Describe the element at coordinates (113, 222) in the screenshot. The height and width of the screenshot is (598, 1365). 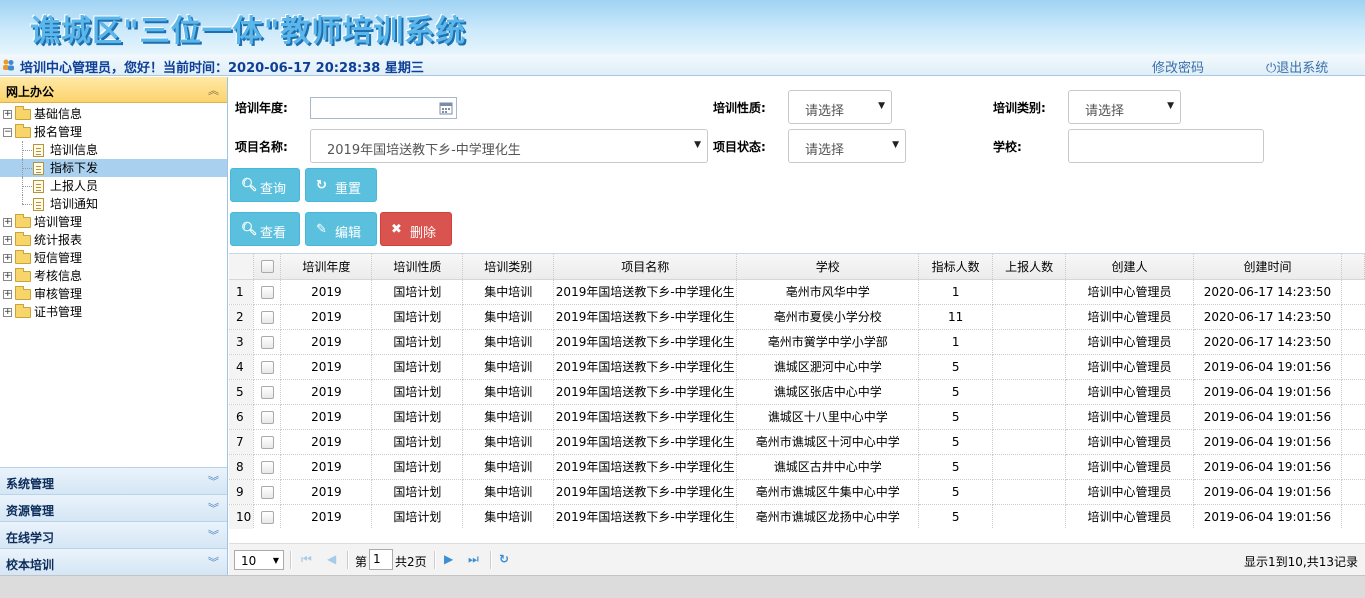
I see `tree-node-training-mgmt: + 培训管理` at that location.